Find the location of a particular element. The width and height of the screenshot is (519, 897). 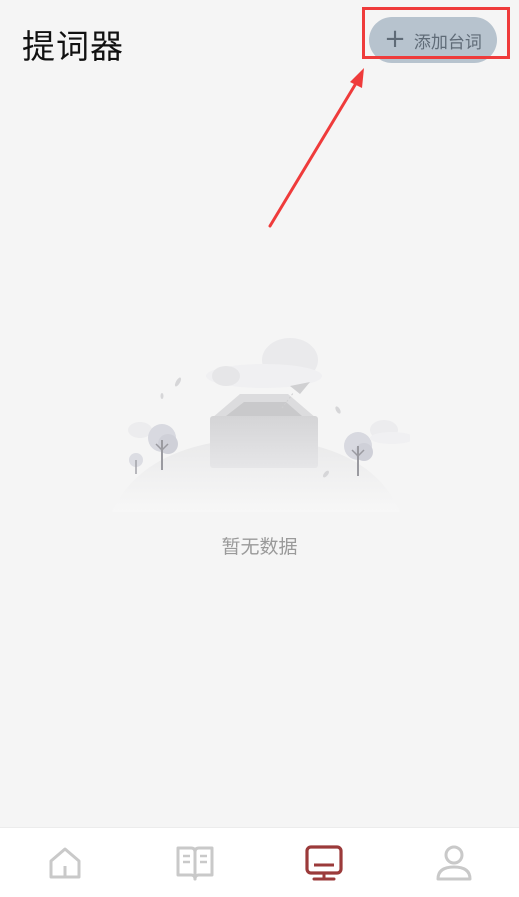

page-title: 提词器 is located at coordinates (73, 46).